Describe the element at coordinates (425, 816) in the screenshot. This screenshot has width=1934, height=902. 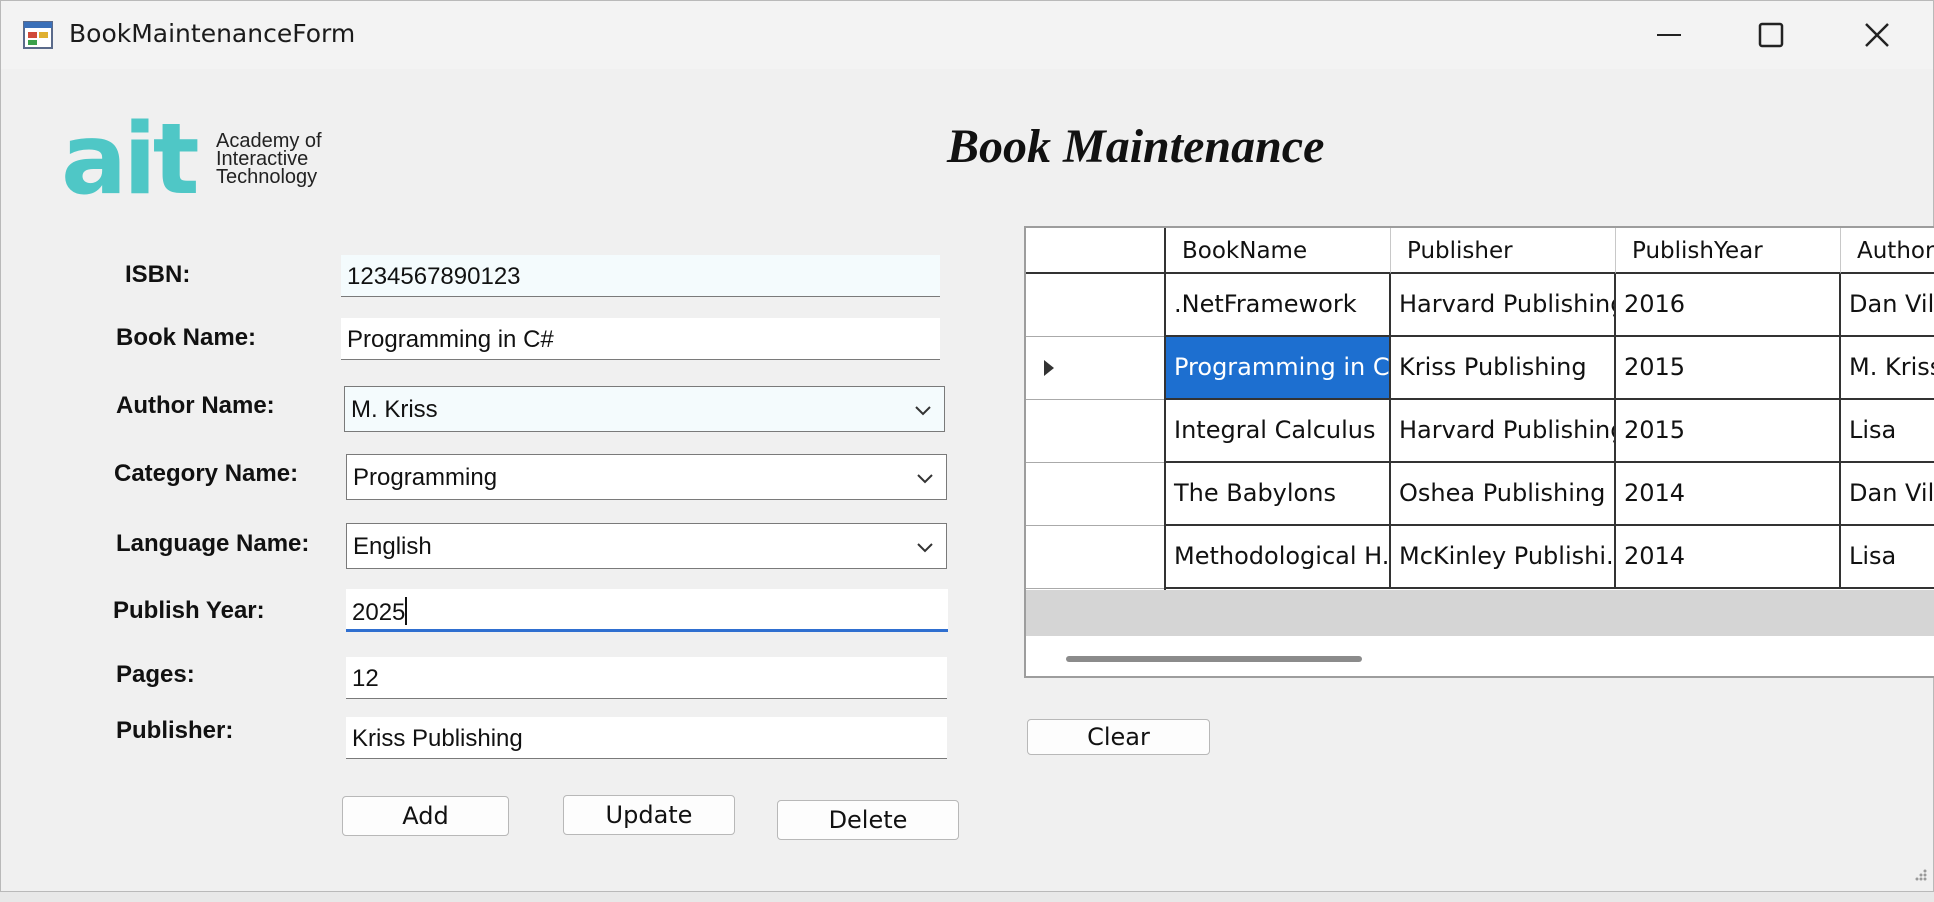
I see `add-button: Add` at that location.